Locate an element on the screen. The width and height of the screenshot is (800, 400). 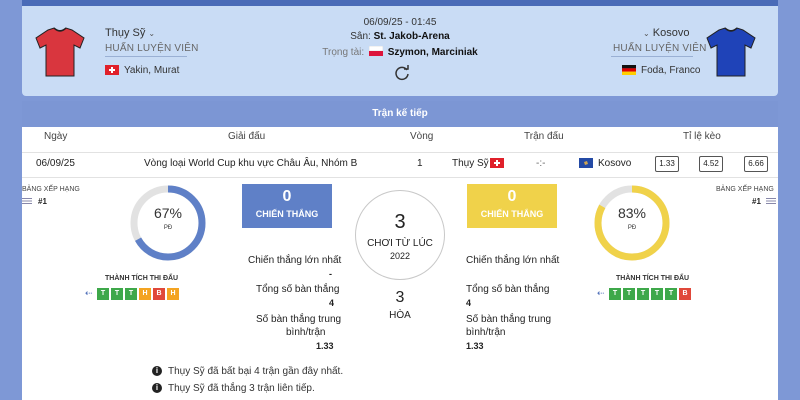
next-match-date: 06/09/25 is located at coordinates (55, 163).